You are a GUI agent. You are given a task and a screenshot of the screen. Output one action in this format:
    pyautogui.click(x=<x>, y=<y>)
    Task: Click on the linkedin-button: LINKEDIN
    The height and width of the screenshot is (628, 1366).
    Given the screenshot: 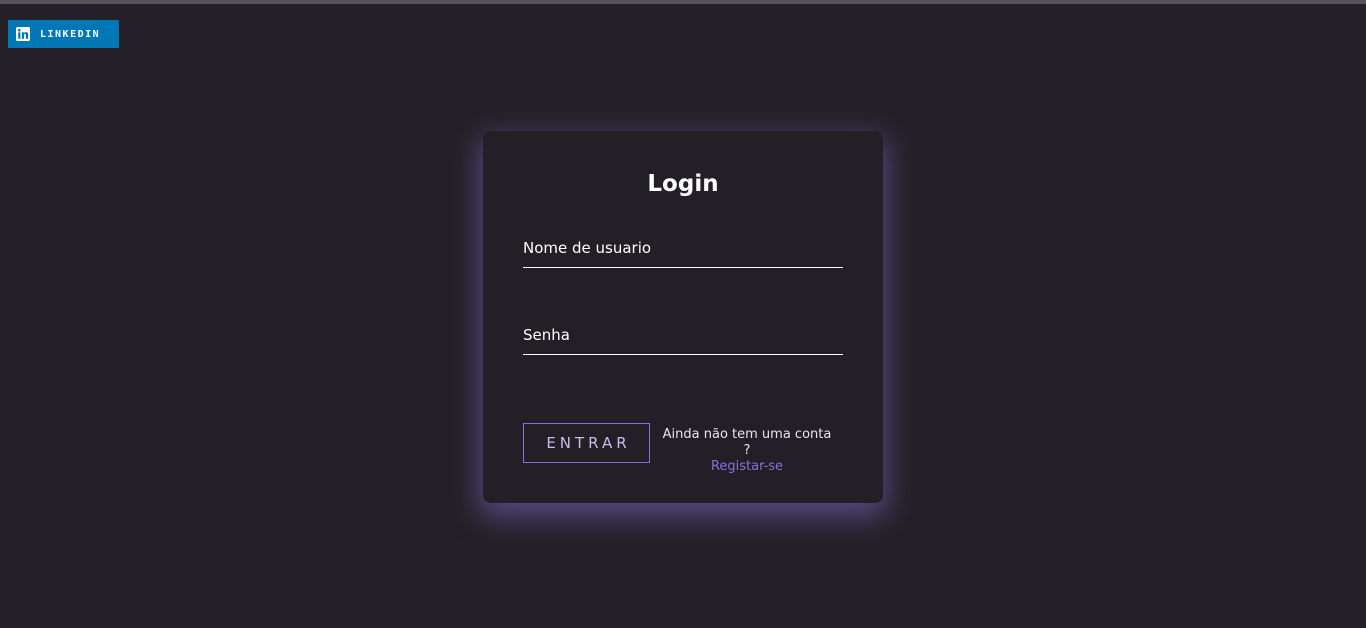 What is the action you would take?
    pyautogui.click(x=63, y=34)
    